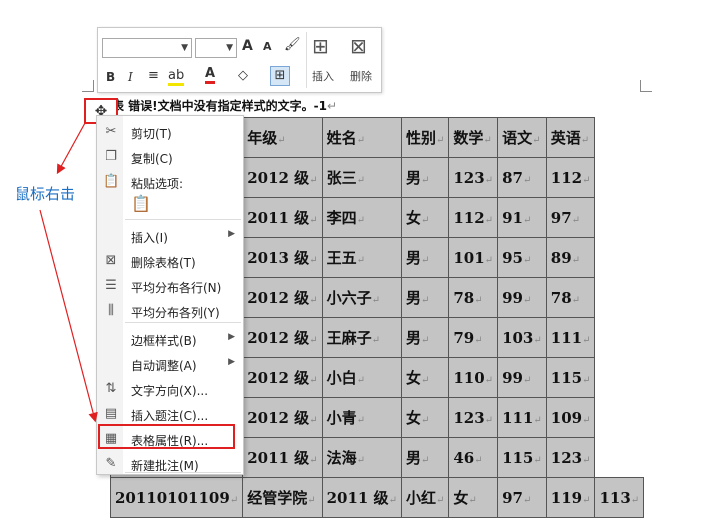 The width and height of the screenshot is (725, 518). Describe the element at coordinates (473, 337) in the screenshot. I see `table-cell: 79↵` at that location.